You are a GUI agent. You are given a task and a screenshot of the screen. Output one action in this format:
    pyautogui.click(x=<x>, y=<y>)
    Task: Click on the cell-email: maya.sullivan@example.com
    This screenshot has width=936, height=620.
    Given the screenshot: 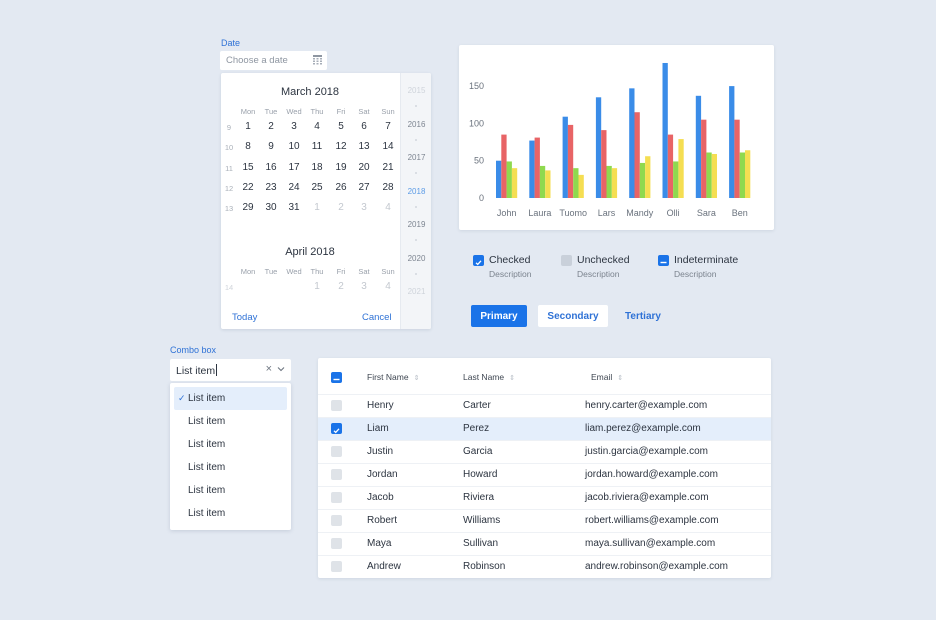 What is the action you would take?
    pyautogui.click(x=650, y=543)
    